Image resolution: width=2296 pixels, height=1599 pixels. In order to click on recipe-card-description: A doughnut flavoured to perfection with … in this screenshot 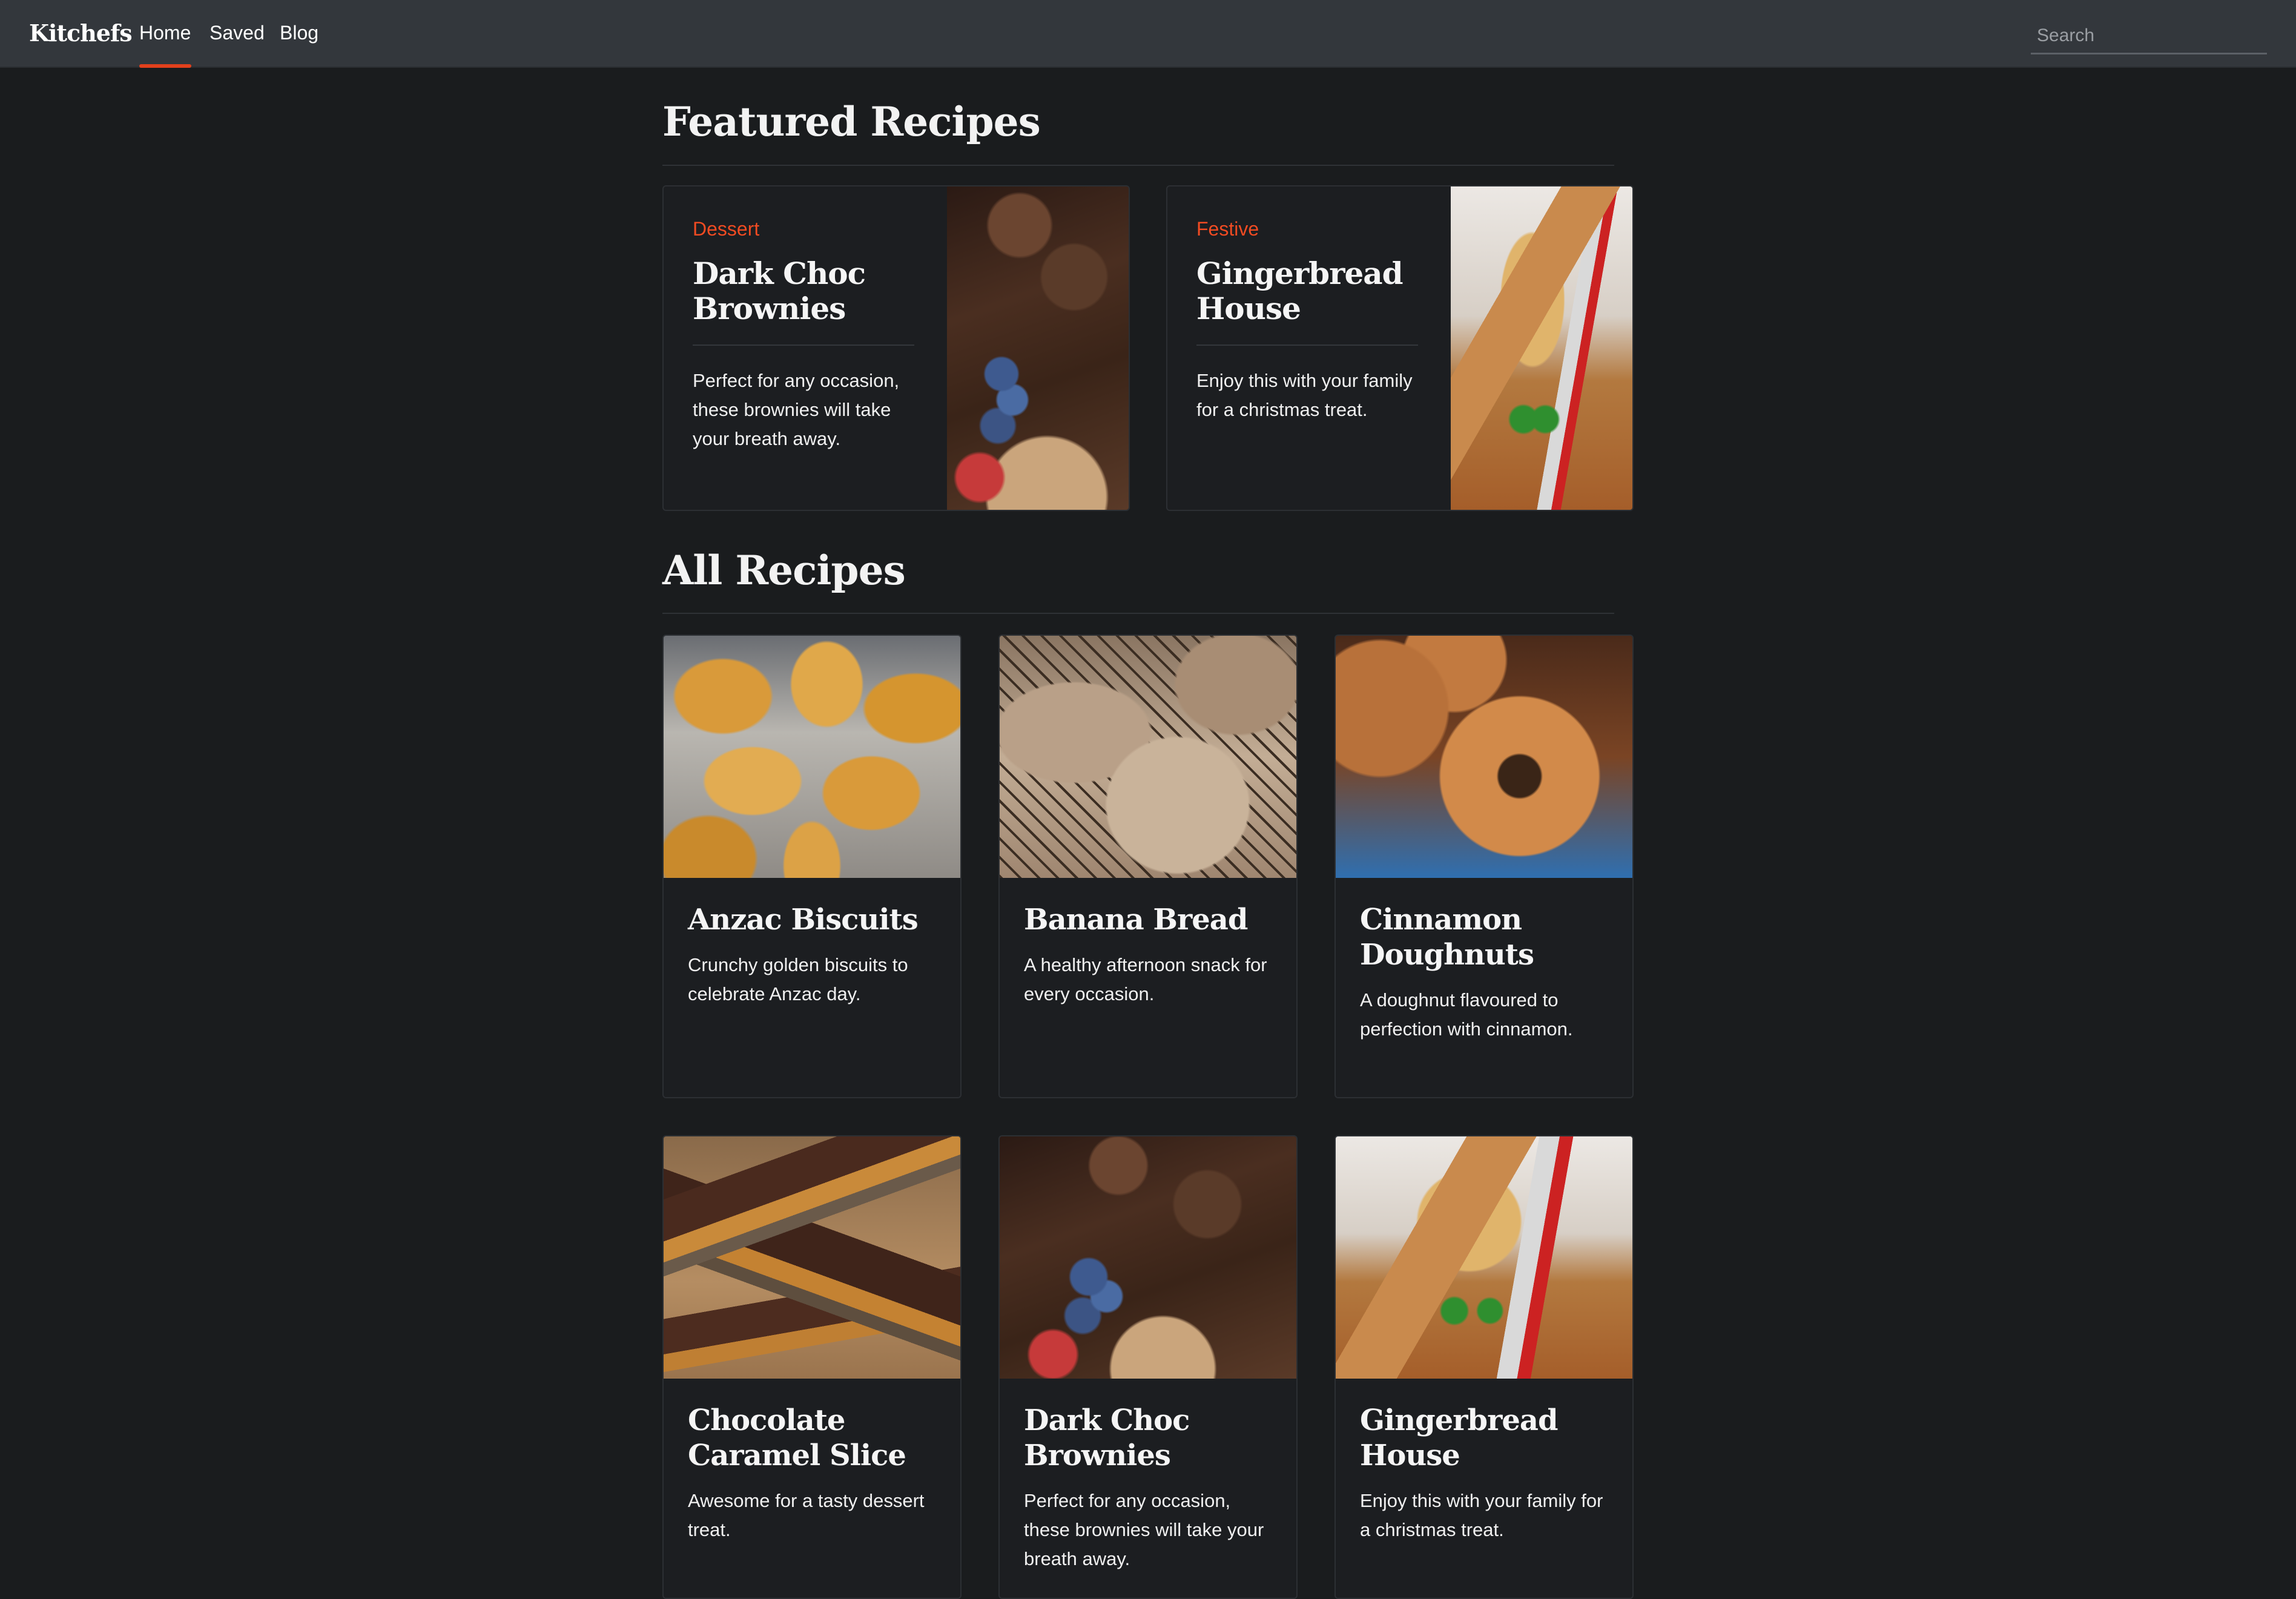, I will do `click(1466, 1015)`.